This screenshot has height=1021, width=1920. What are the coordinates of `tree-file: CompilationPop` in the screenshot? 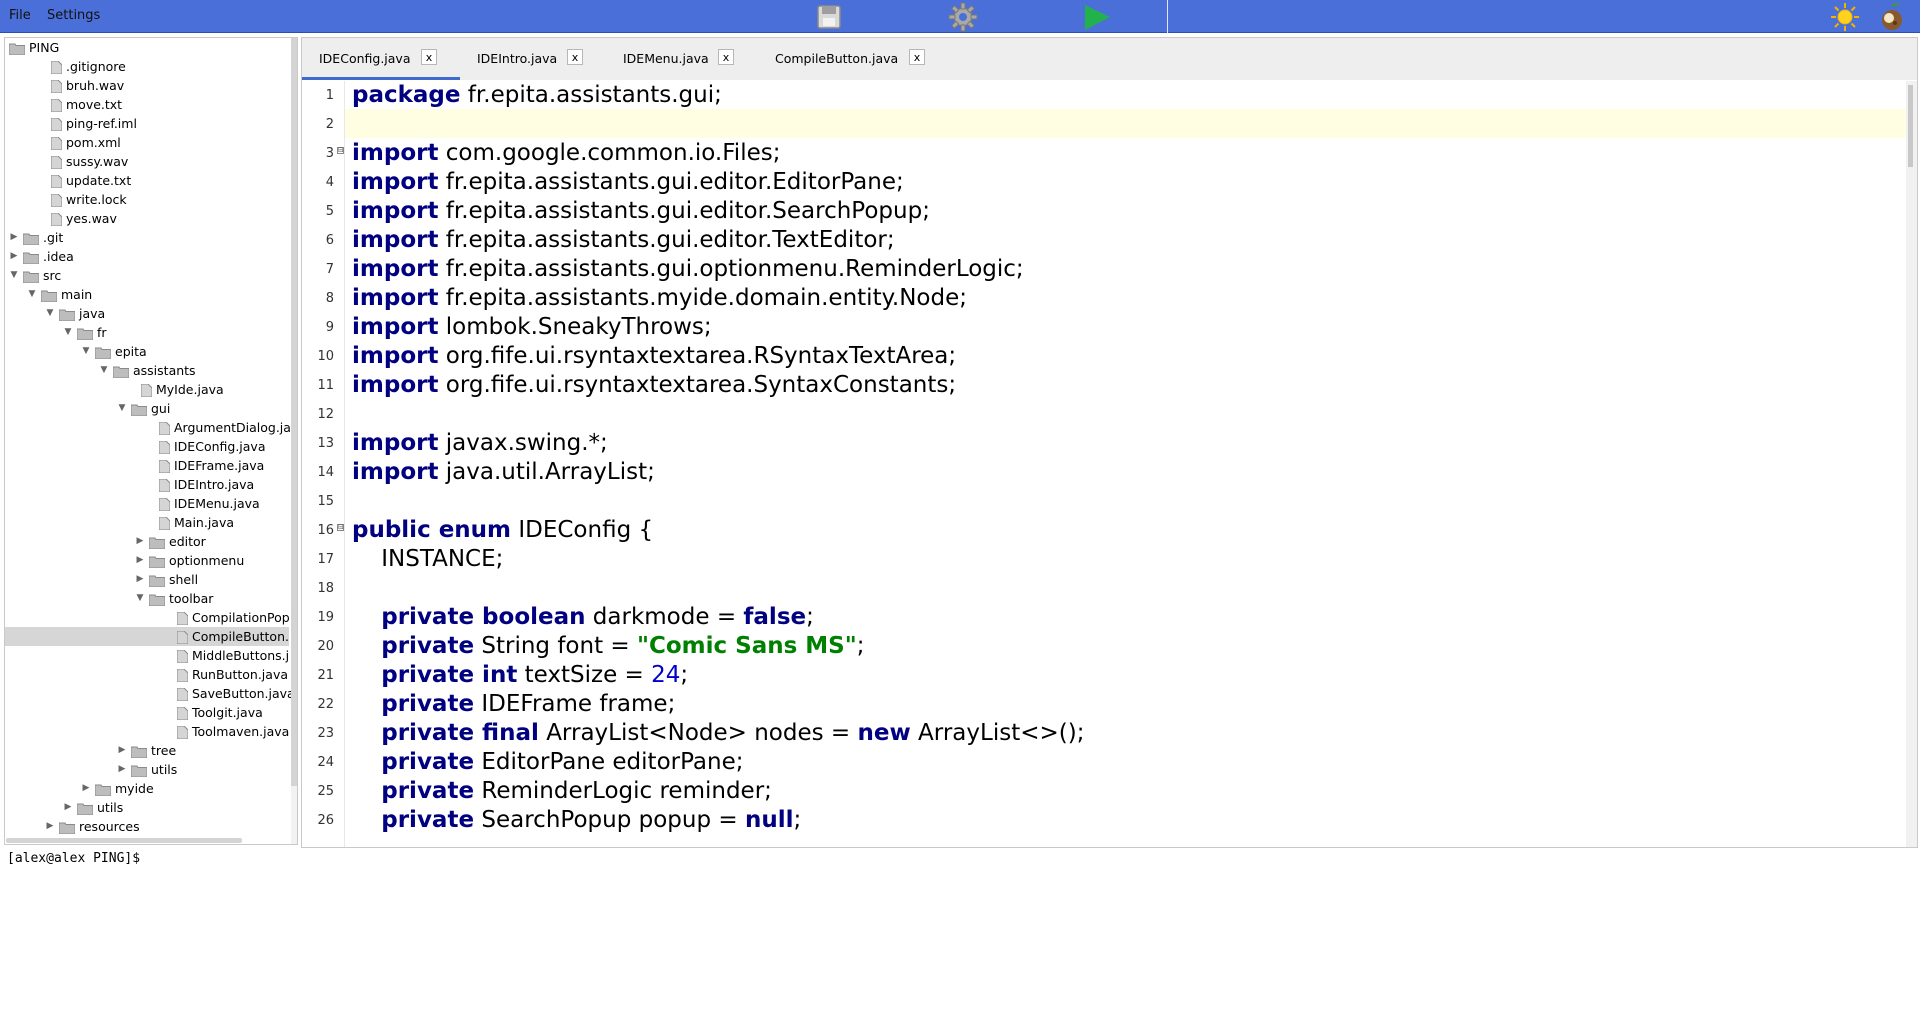 It's located at (147, 617).